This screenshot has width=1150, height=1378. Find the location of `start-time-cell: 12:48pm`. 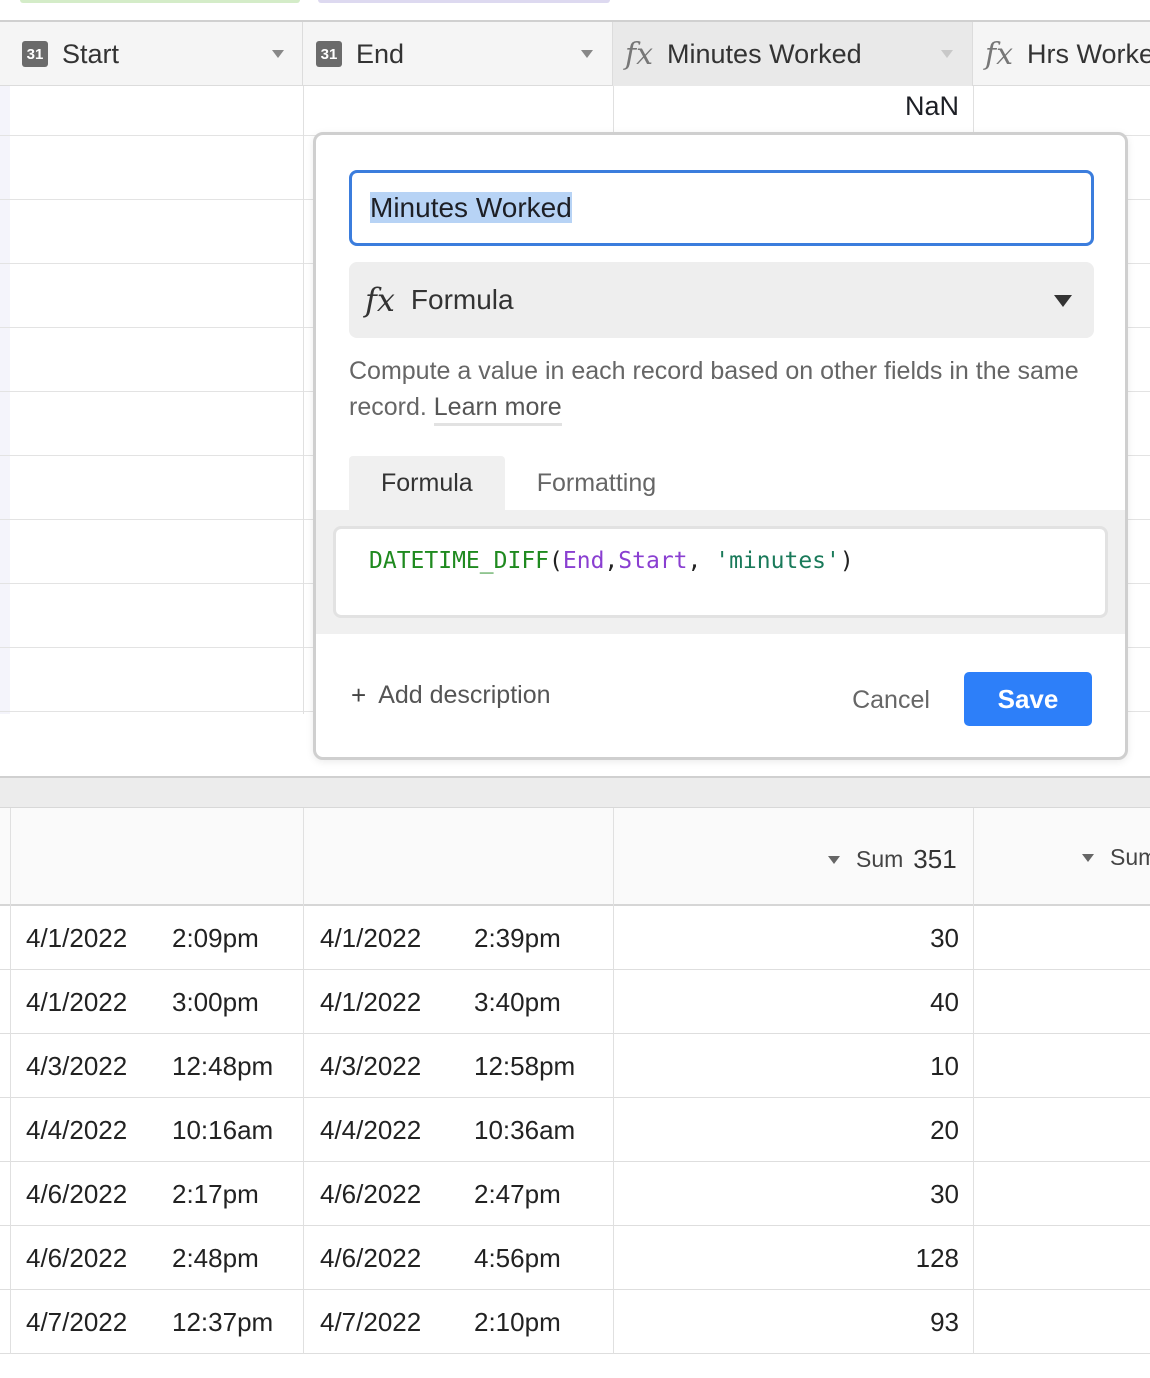

start-time-cell: 12:48pm is located at coordinates (222, 1066).